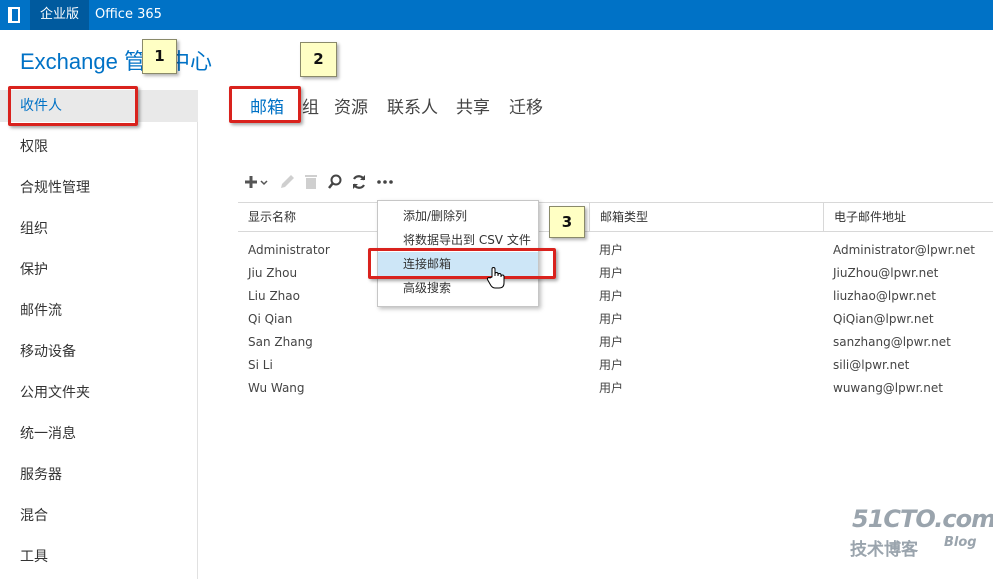  Describe the element at coordinates (99, 516) in the screenshot. I see `sidebar-item-hybrid: 混合` at that location.